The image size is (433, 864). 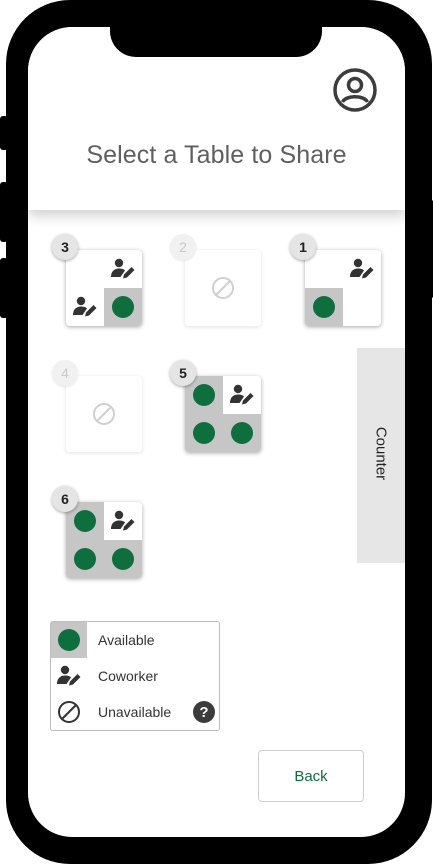 What do you see at coordinates (4, 133) in the screenshot?
I see `mute-switch` at bounding box center [4, 133].